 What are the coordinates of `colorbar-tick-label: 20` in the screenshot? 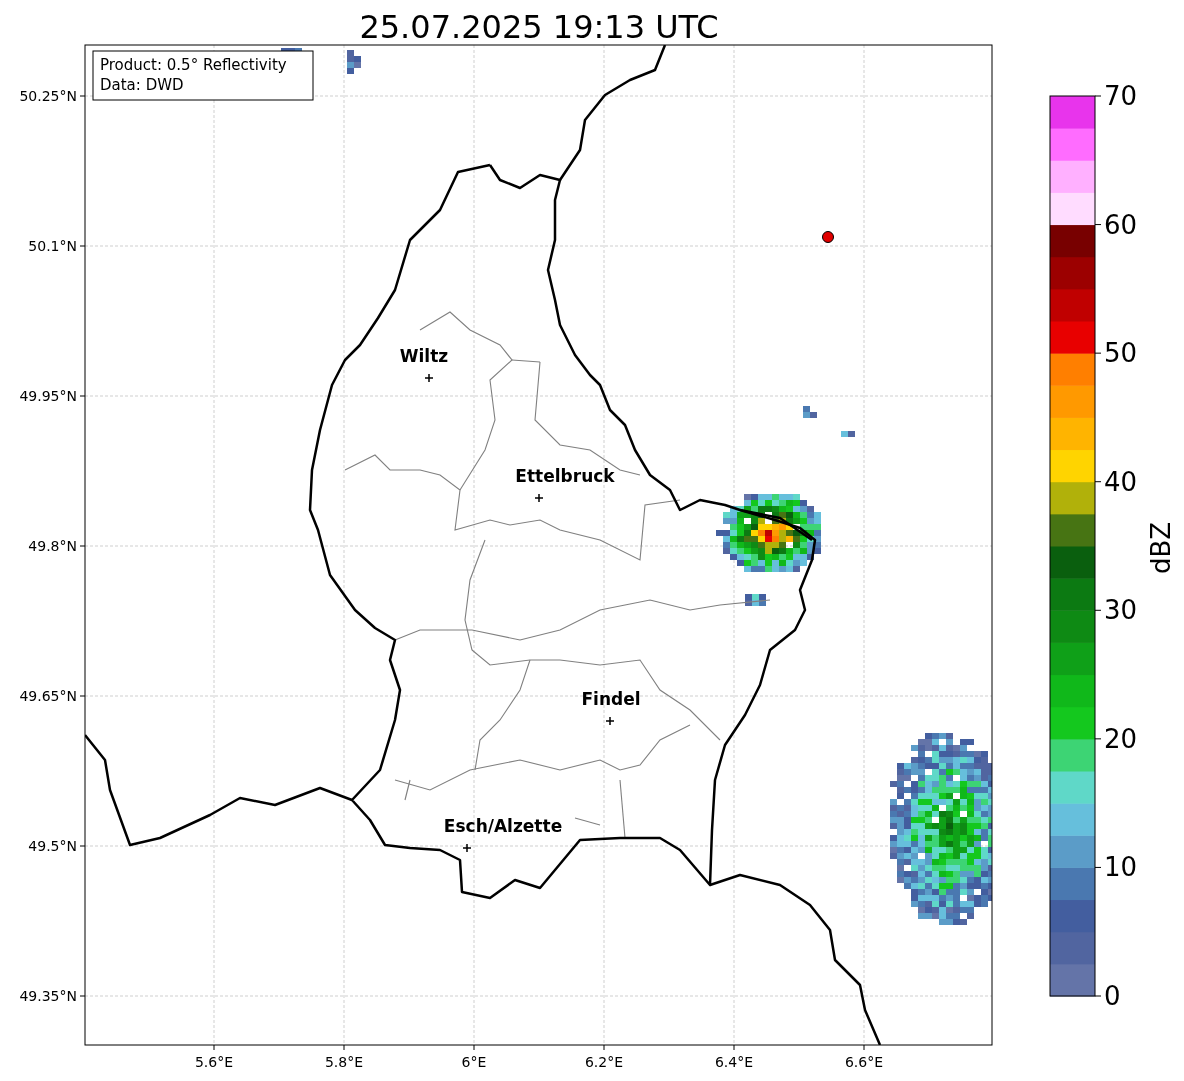 It's located at (1121, 738).